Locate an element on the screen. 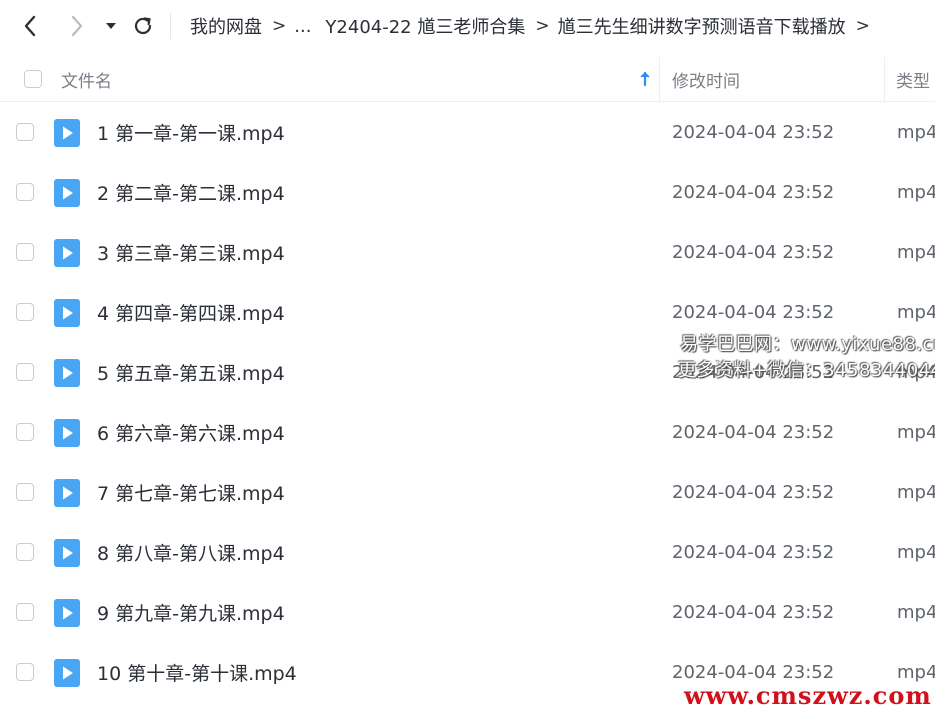  column-name-label: 文件名 is located at coordinates (86, 81).